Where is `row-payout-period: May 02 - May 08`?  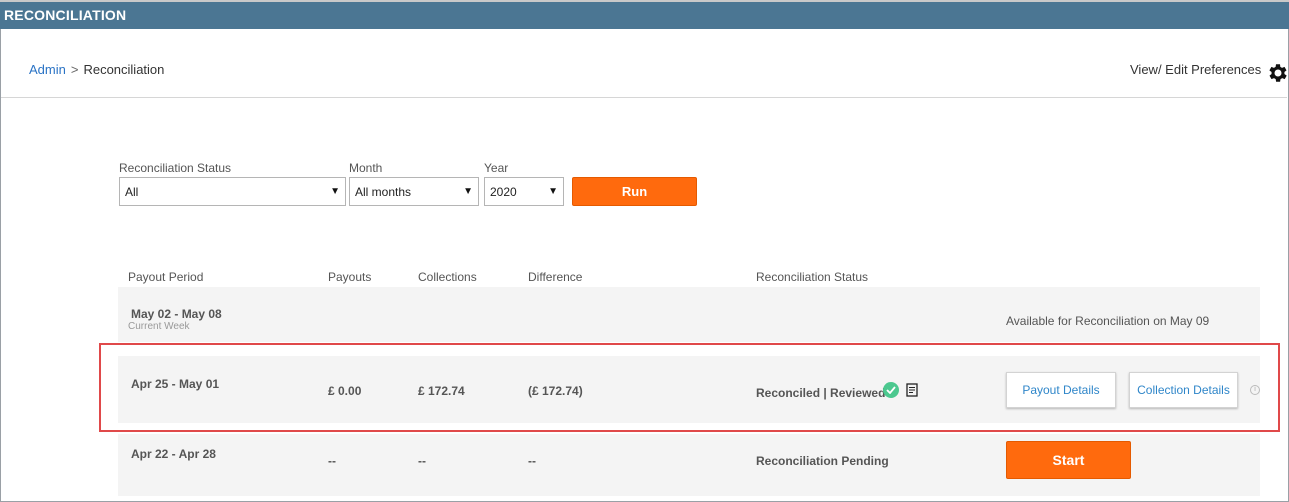 row-payout-period: May 02 - May 08 is located at coordinates (176, 314).